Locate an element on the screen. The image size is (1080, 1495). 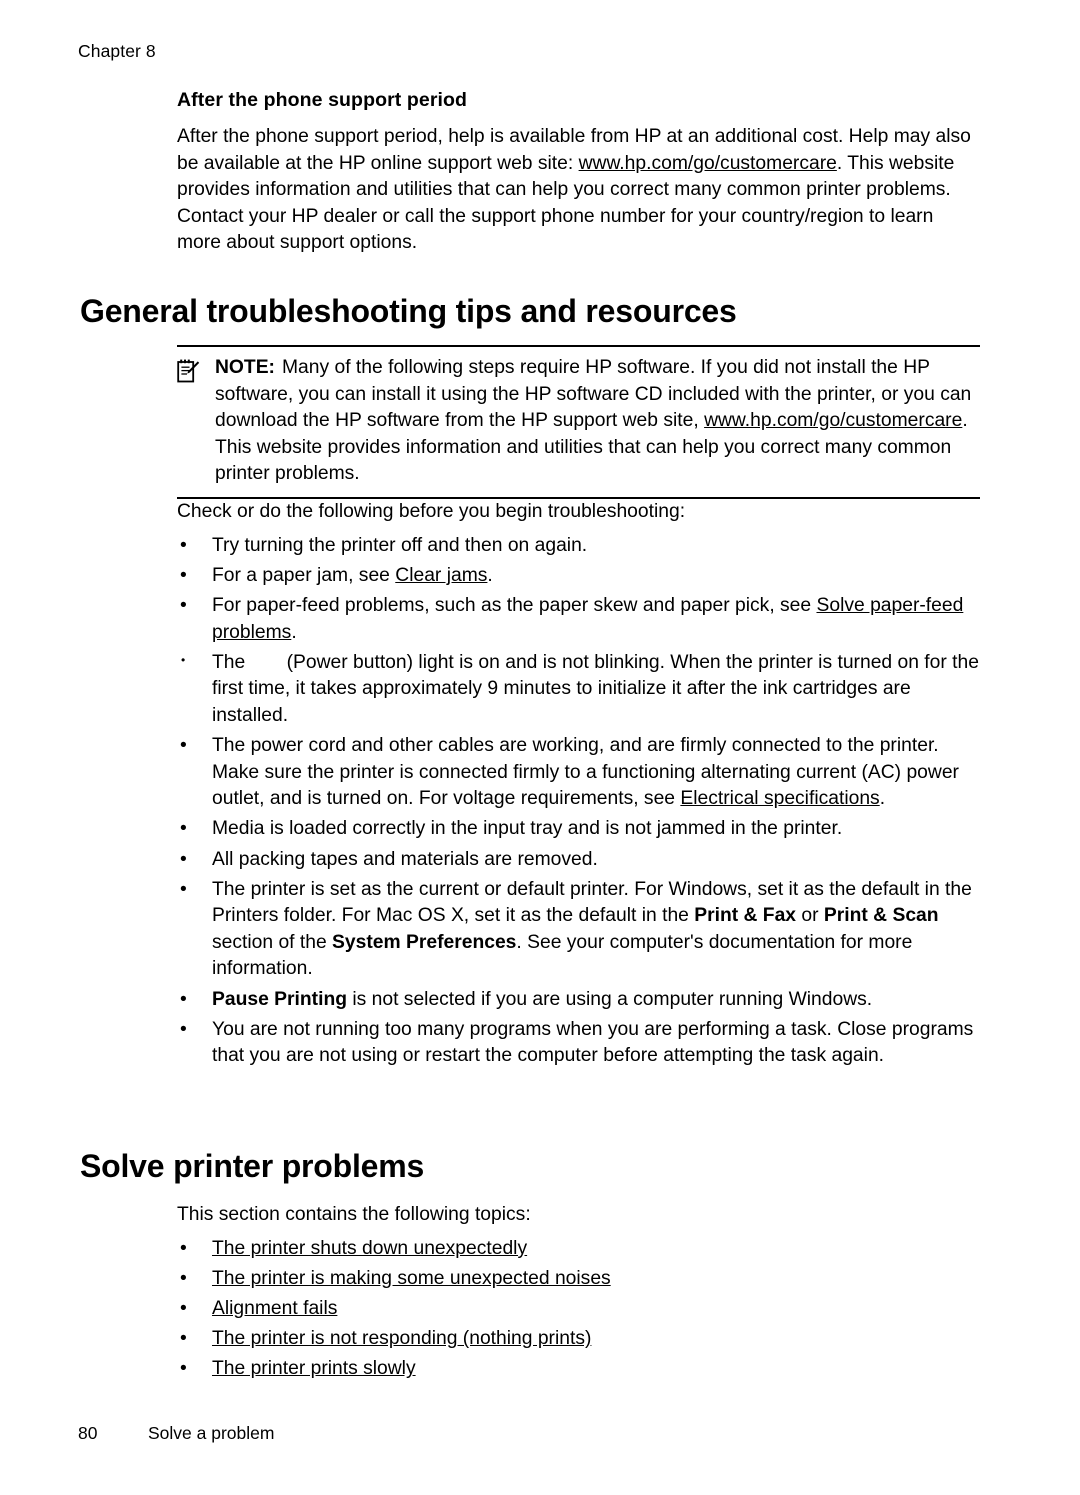
link-hp-customercare: www.hp.com/go/customercare is located at coordinates (708, 163).